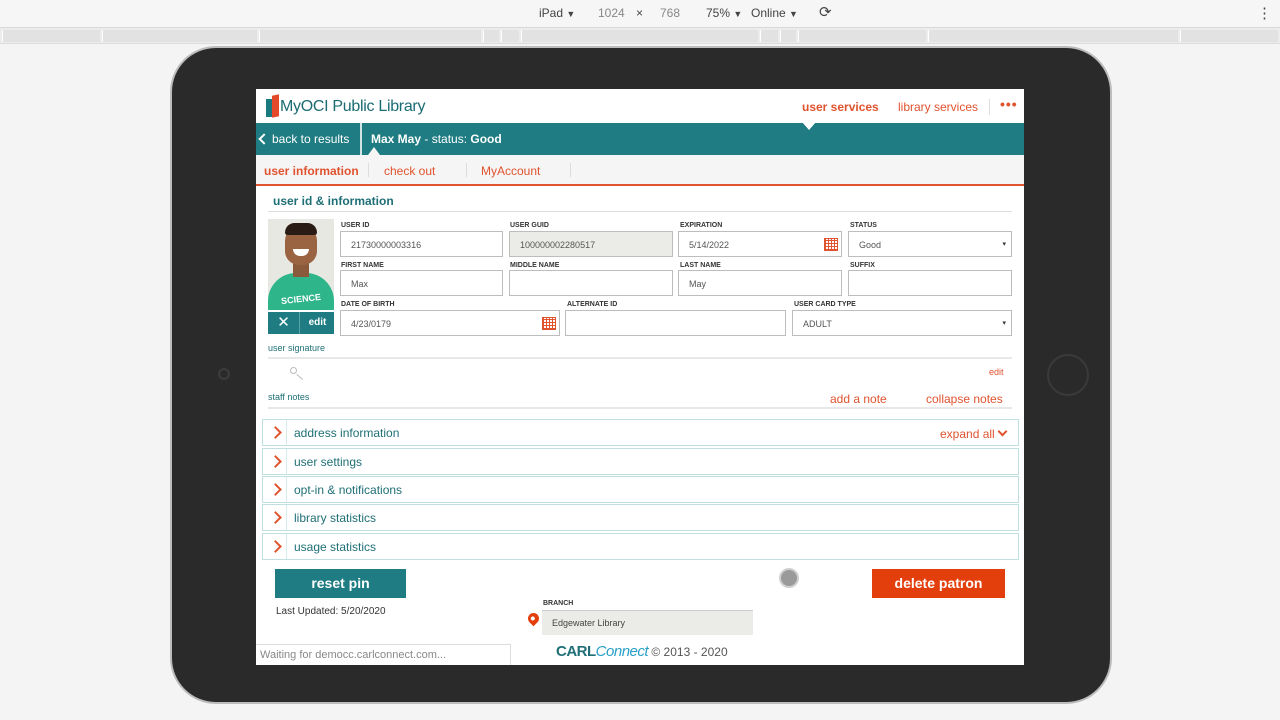 This screenshot has height=720, width=1280. What do you see at coordinates (647, 622) in the screenshot?
I see `branch-field: Edgewater Library` at bounding box center [647, 622].